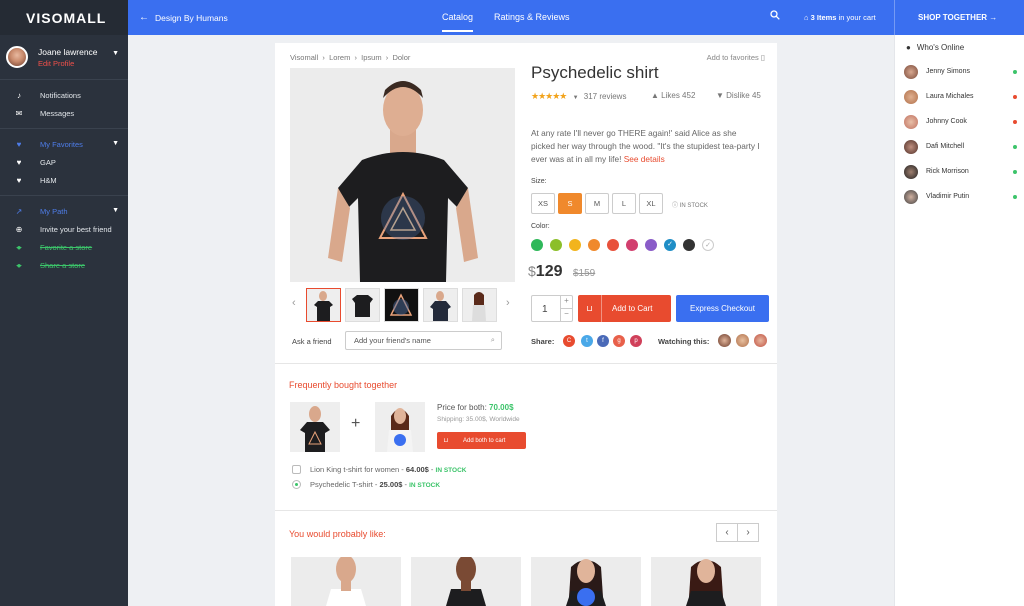 Image resolution: width=1024 pixels, height=606 pixels. Describe the element at coordinates (736, 57) in the screenshot. I see `add-favorites-link: Add to favorites ▯` at that location.